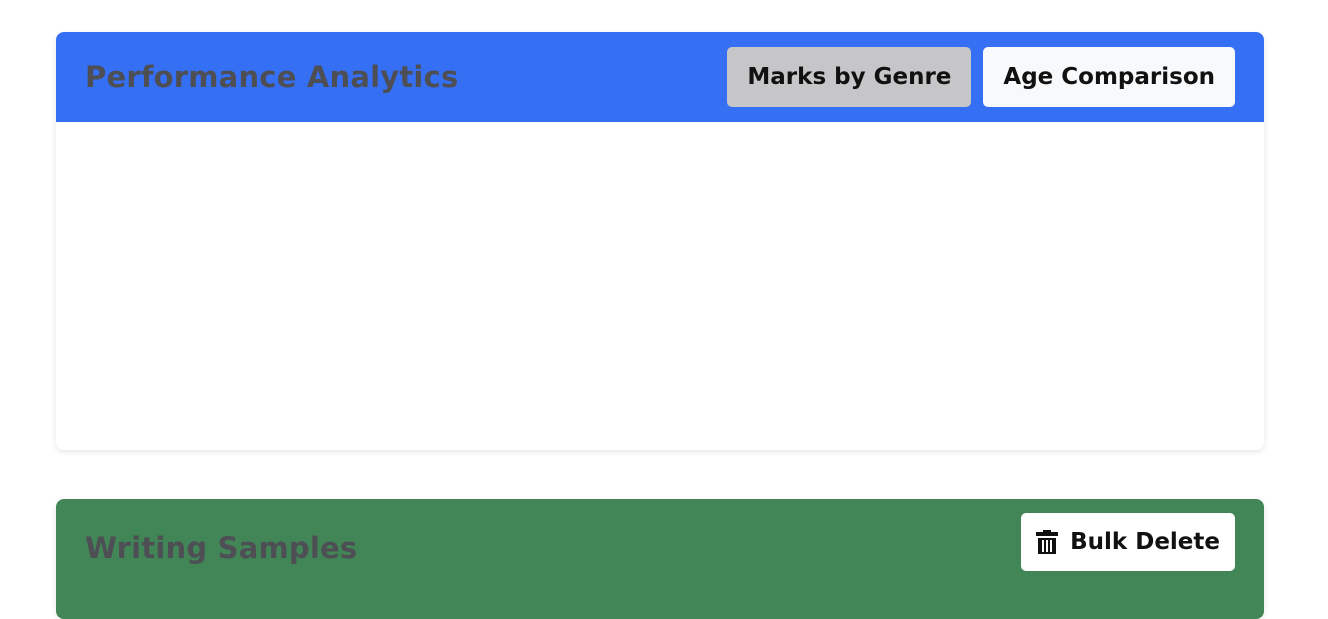 This screenshot has height=619, width=1328. Describe the element at coordinates (1047, 542) in the screenshot. I see `trash-icon` at that location.